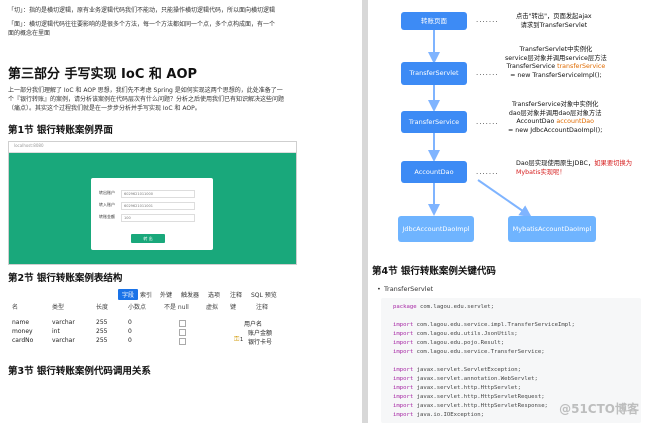  What do you see at coordinates (107, 216) in the screenshot?
I see `form-label: 转账金额` at bounding box center [107, 216].